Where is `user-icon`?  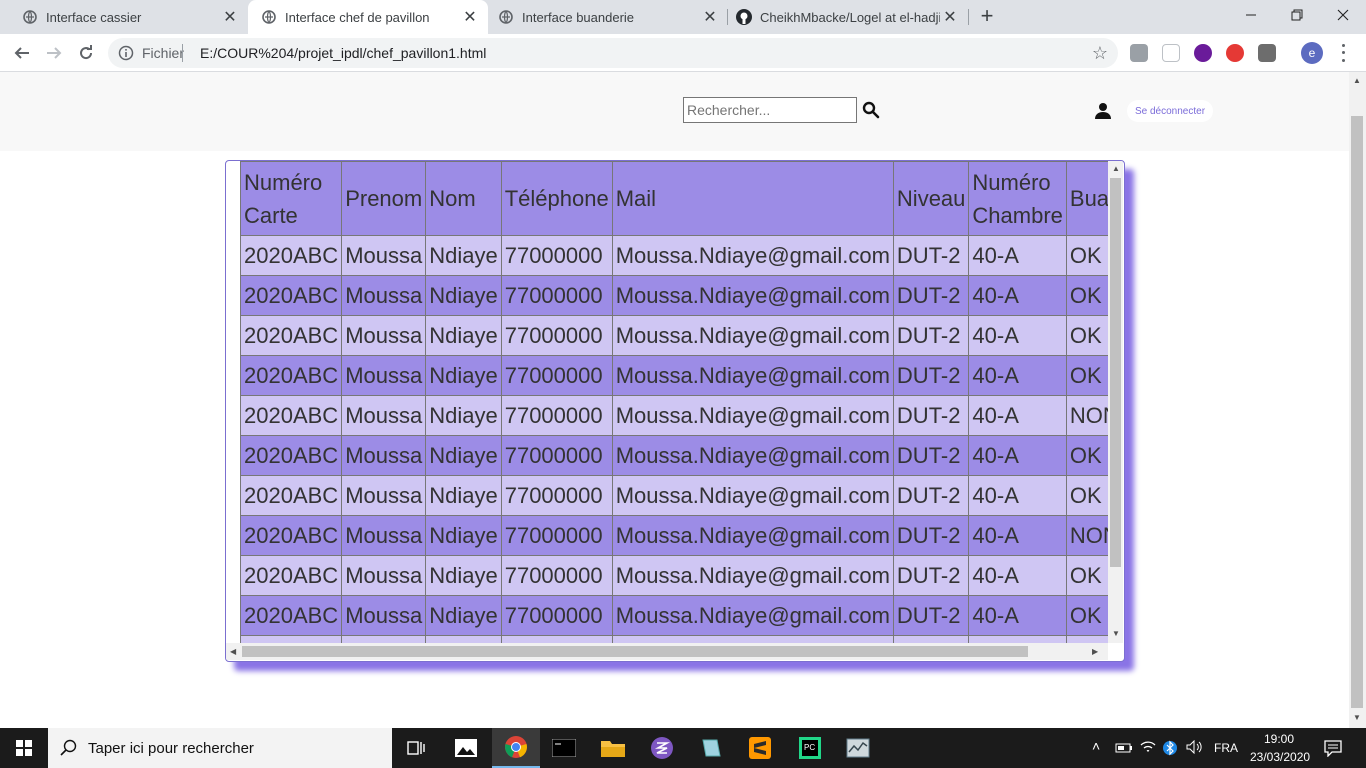
user-icon is located at coordinates (1103, 111).